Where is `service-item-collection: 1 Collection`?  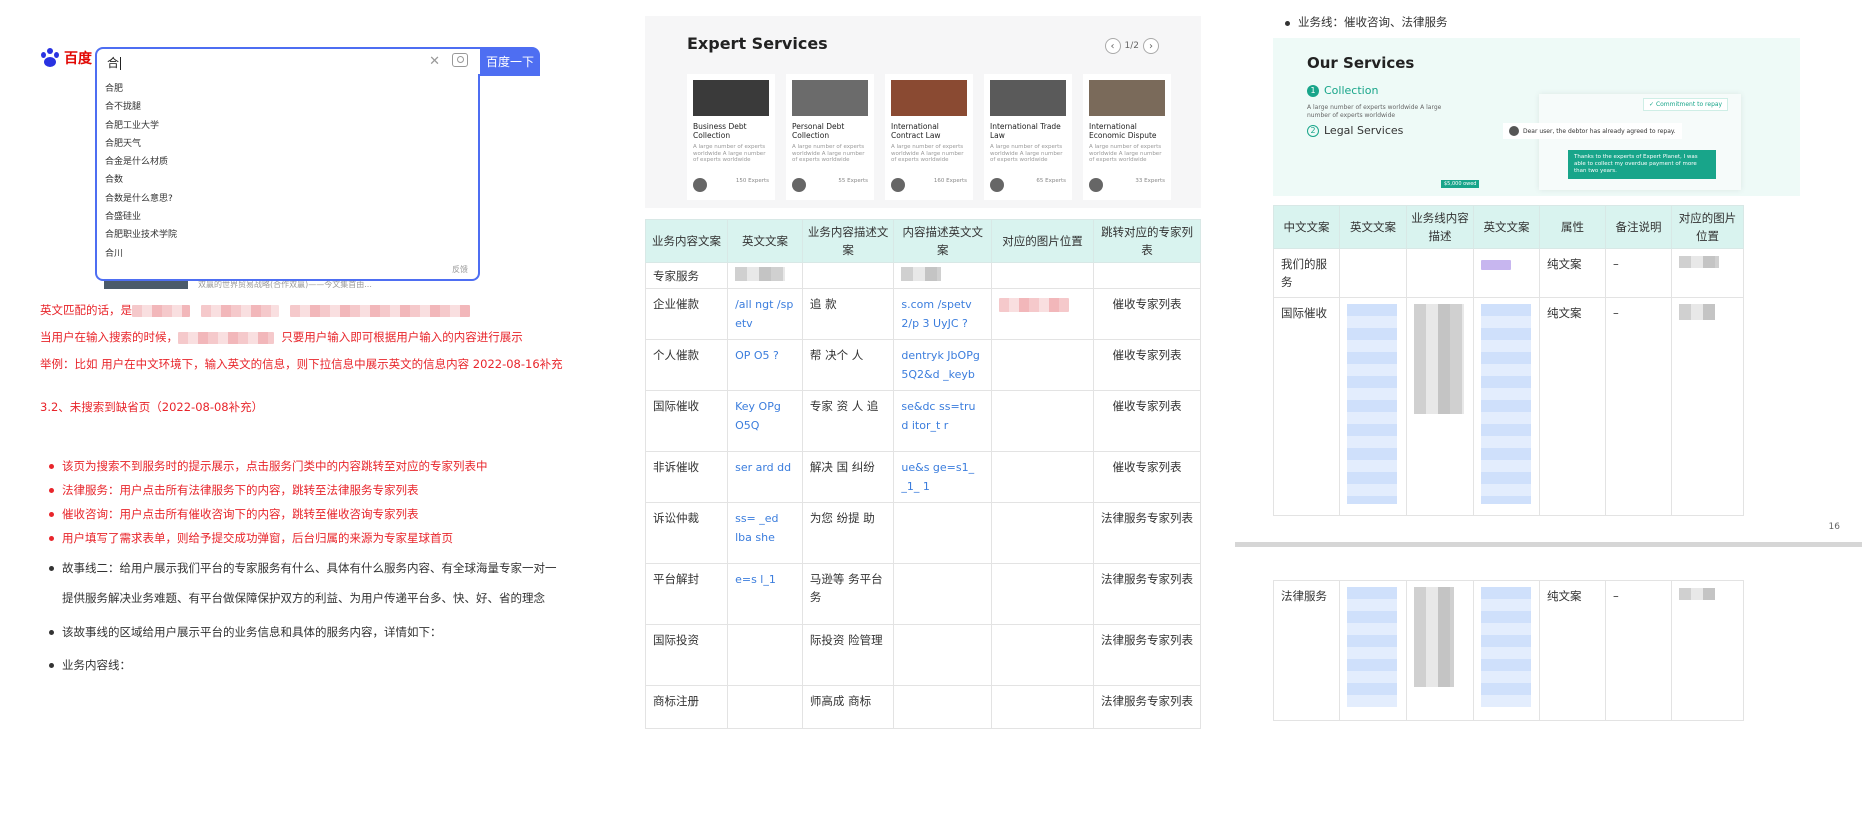 service-item-collection: 1 Collection is located at coordinates (1342, 90).